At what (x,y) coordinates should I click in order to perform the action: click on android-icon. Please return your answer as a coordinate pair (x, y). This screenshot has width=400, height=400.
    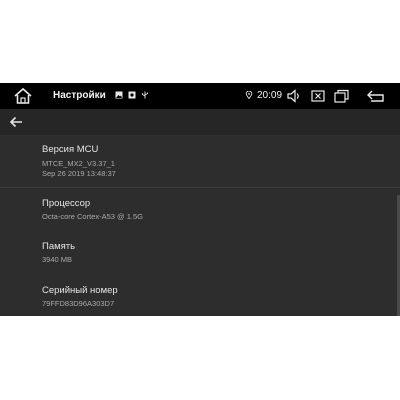
    Looking at the image, I should click on (132, 95).